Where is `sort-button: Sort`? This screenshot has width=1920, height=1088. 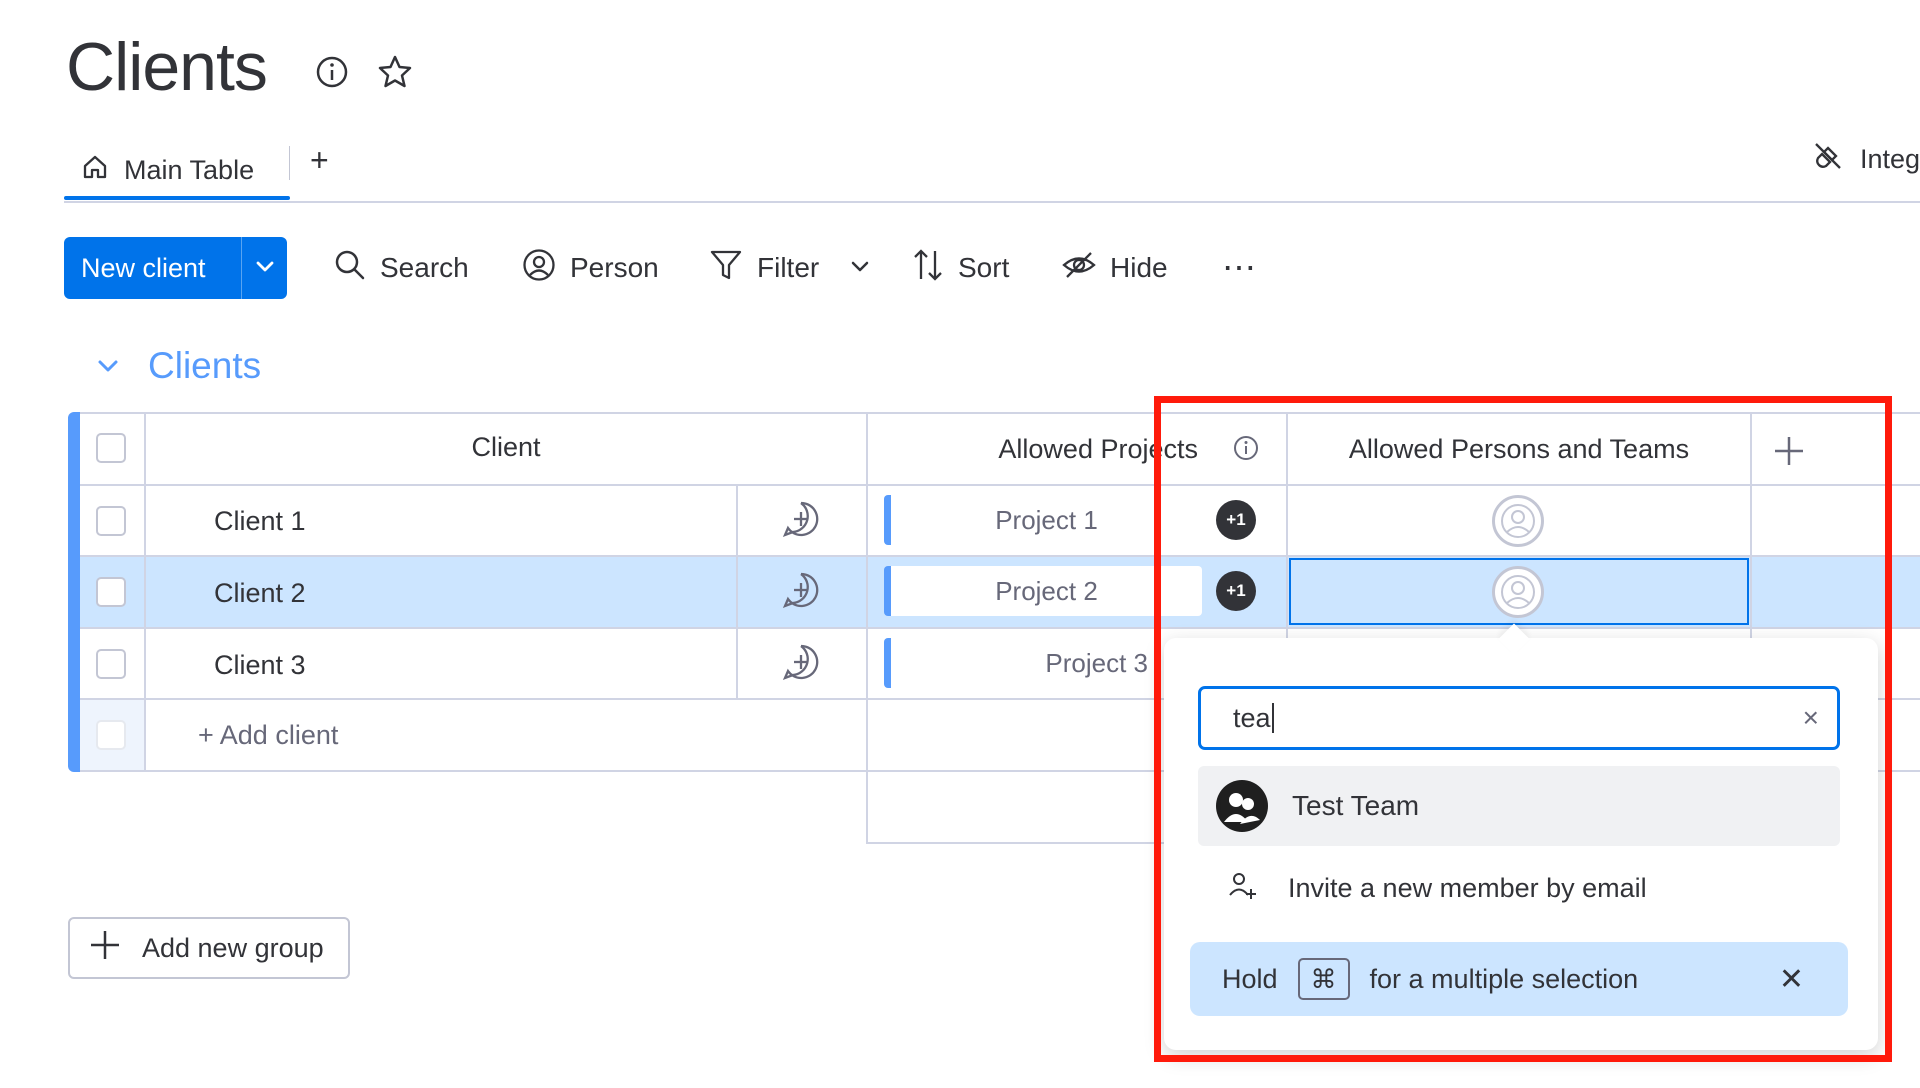
sort-button: Sort is located at coordinates (960, 268).